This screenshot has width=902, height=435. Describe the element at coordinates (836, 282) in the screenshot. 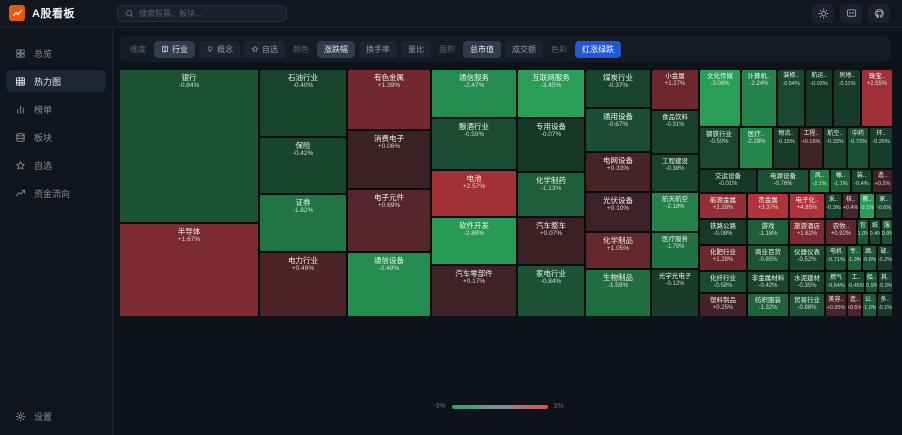

I see `treemap-cell: 燃气 -0.64%` at that location.